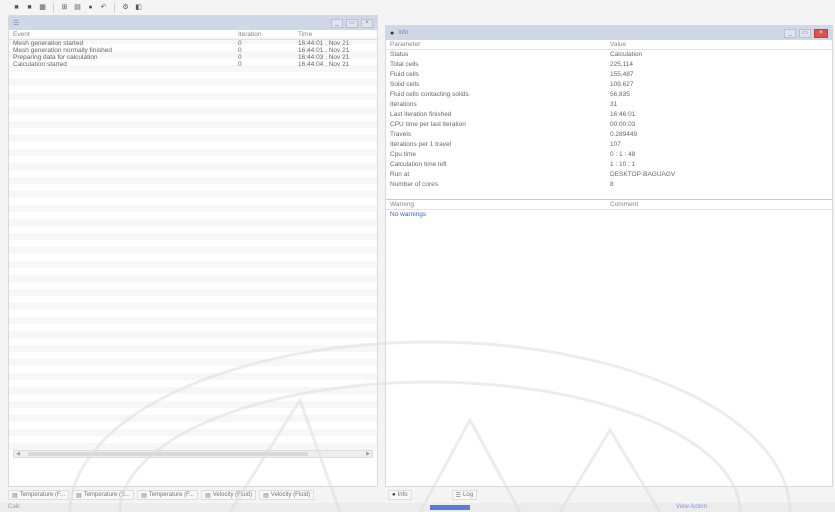  I want to click on save-icon: ■, so click(16, 7).